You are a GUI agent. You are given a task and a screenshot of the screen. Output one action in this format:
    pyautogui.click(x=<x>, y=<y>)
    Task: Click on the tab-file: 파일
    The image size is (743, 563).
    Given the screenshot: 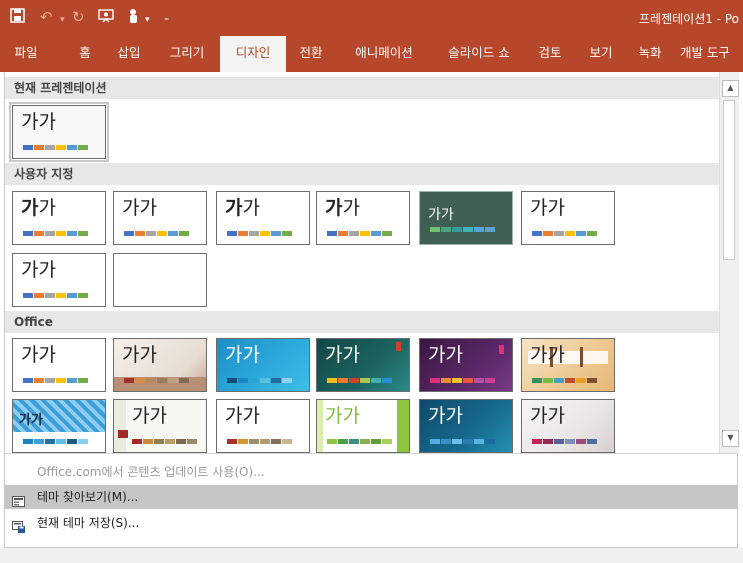 What is the action you would take?
    pyautogui.click(x=26, y=54)
    